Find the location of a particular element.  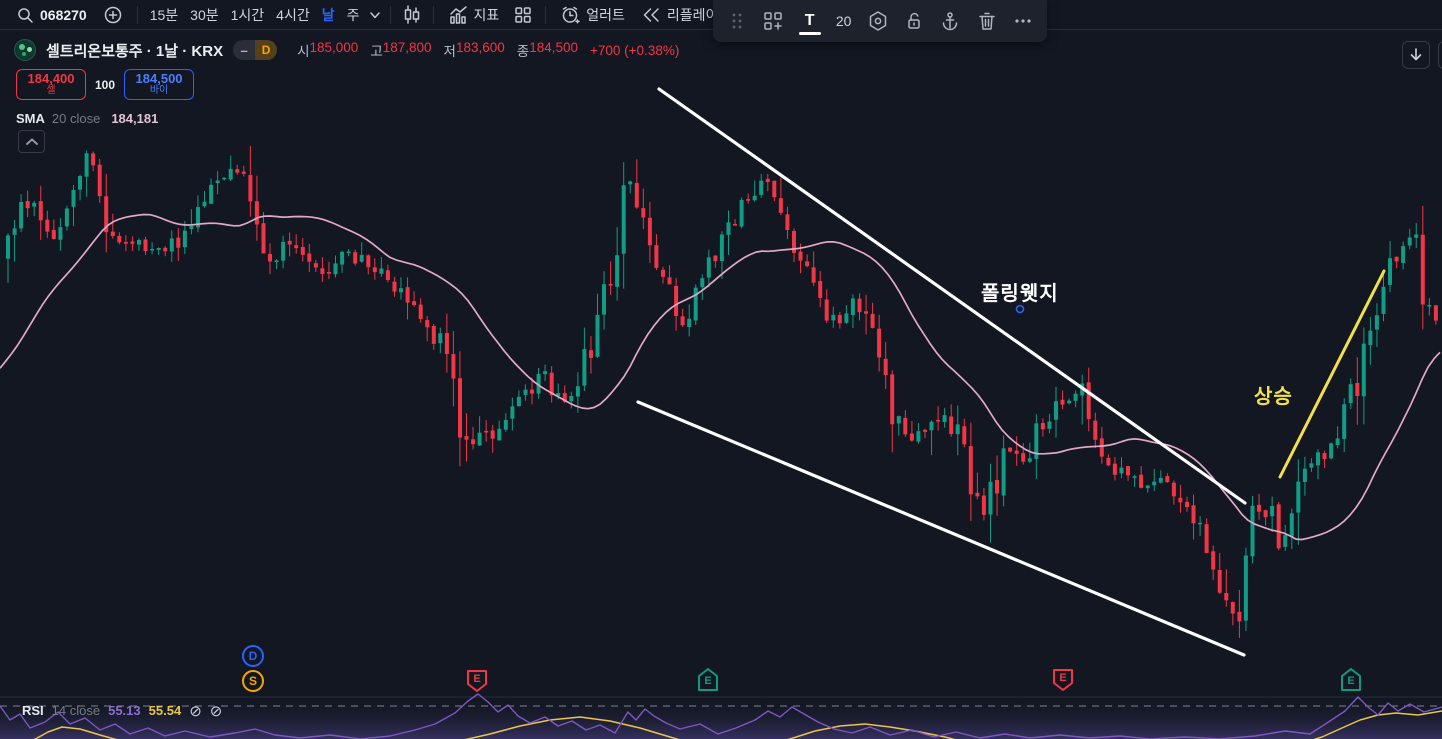

replay-rewind-icon is located at coordinates (651, 15).